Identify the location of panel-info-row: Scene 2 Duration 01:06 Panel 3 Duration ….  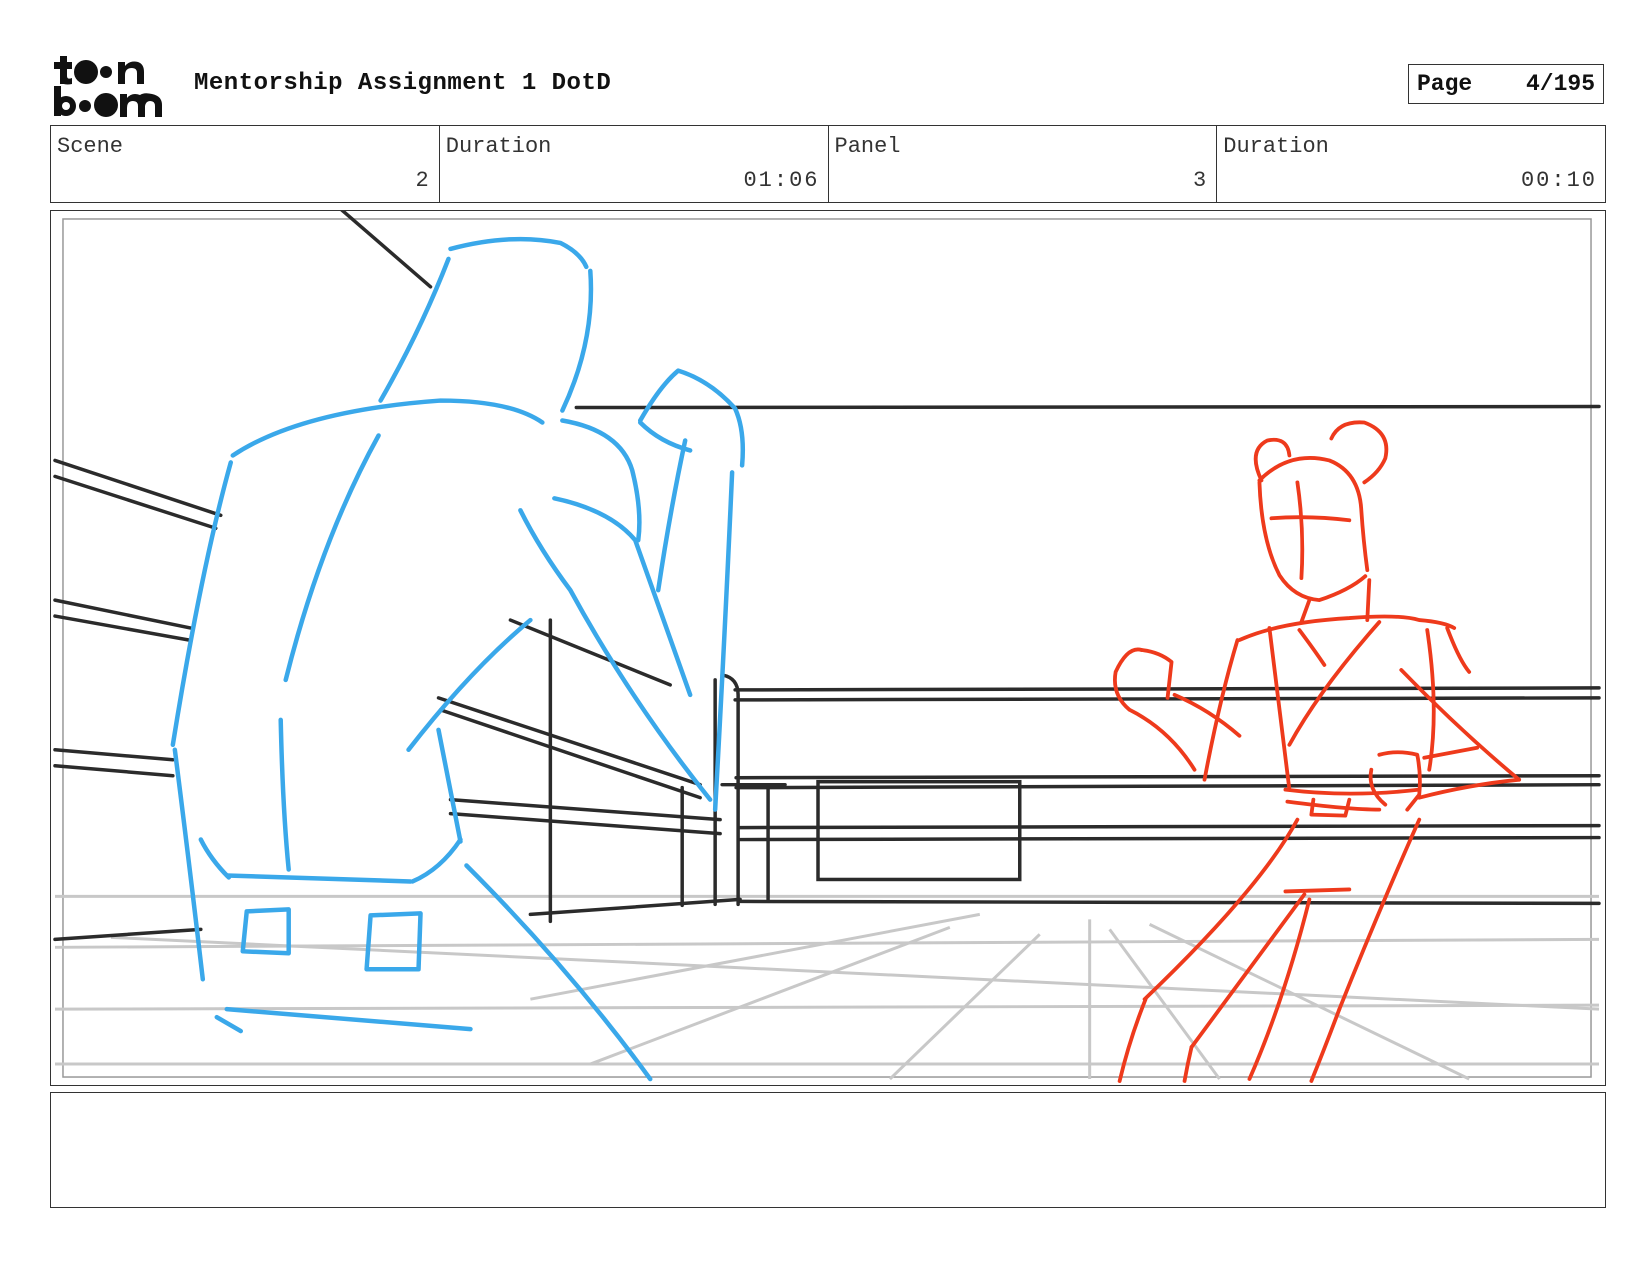
(828, 164).